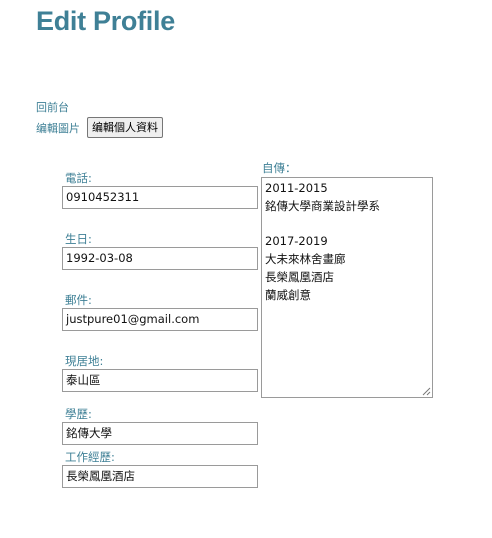 The image size is (492, 538). What do you see at coordinates (305, 259) in the screenshot?
I see `bio-line: 大未來林舍畫廊` at bounding box center [305, 259].